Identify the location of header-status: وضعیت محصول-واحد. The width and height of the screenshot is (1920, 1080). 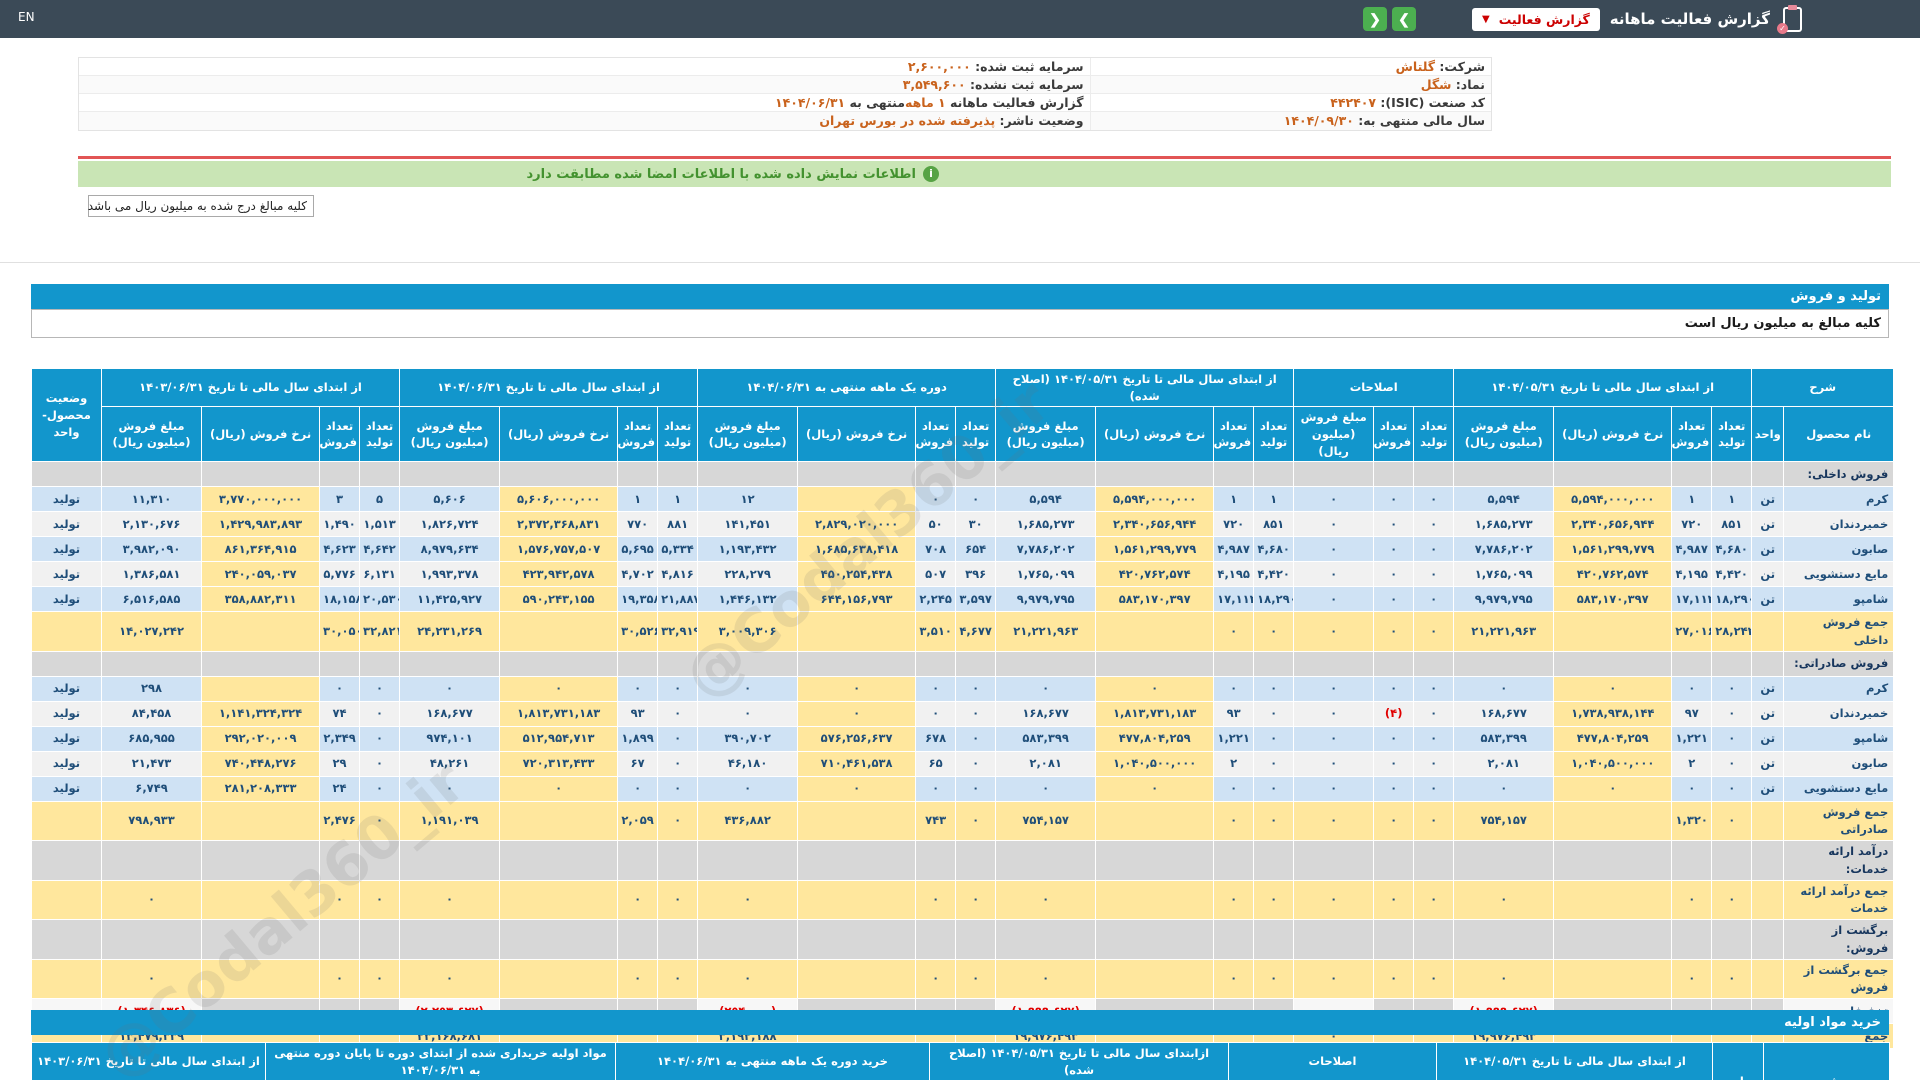
(66, 415).